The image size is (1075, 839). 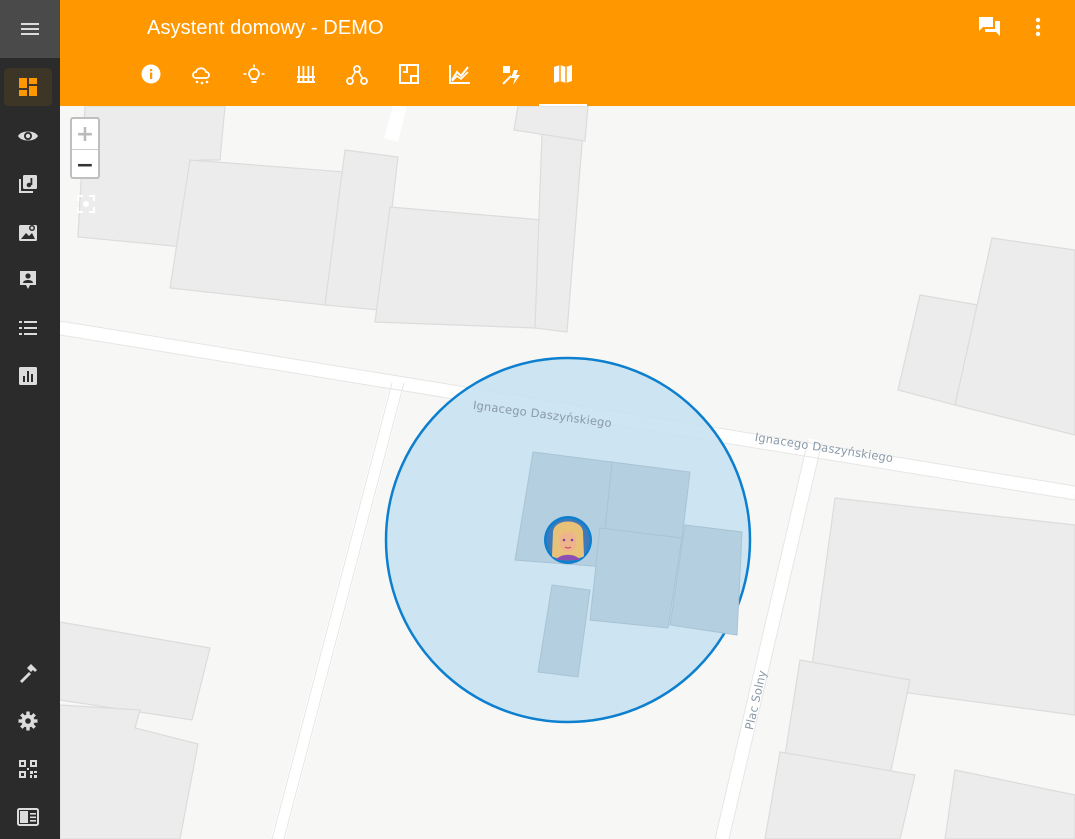 I want to click on zoom-in-button: +, so click(x=85, y=134).